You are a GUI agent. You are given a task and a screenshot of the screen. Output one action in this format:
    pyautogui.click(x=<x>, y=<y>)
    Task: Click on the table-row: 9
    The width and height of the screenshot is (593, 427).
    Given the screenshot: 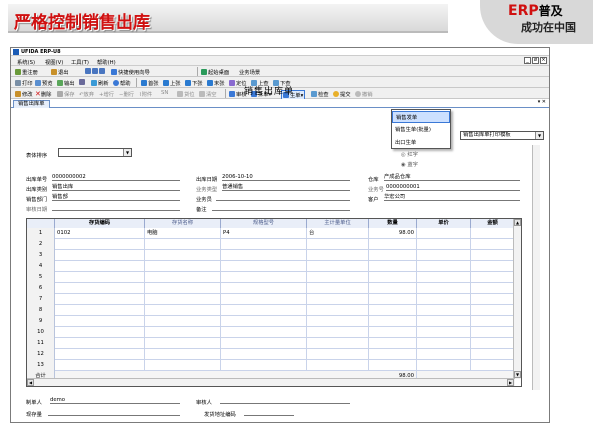 What is the action you would take?
    pyautogui.click(x=271, y=321)
    